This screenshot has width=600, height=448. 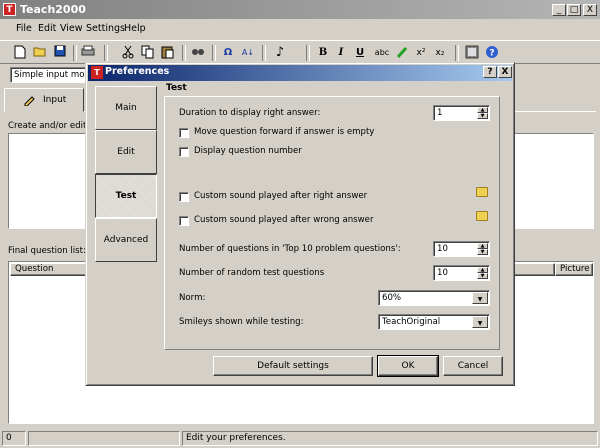 I want to click on highlight-icon, so click(x=402, y=53).